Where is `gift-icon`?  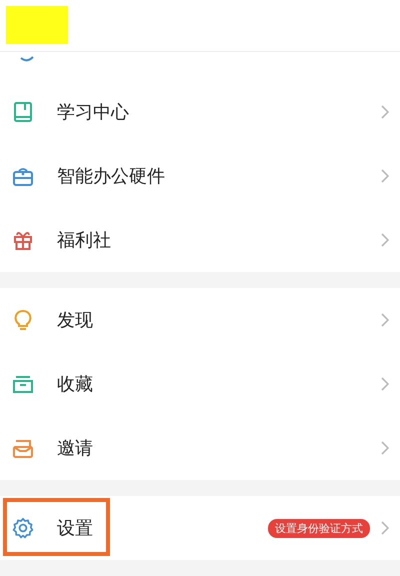 gift-icon is located at coordinates (23, 240).